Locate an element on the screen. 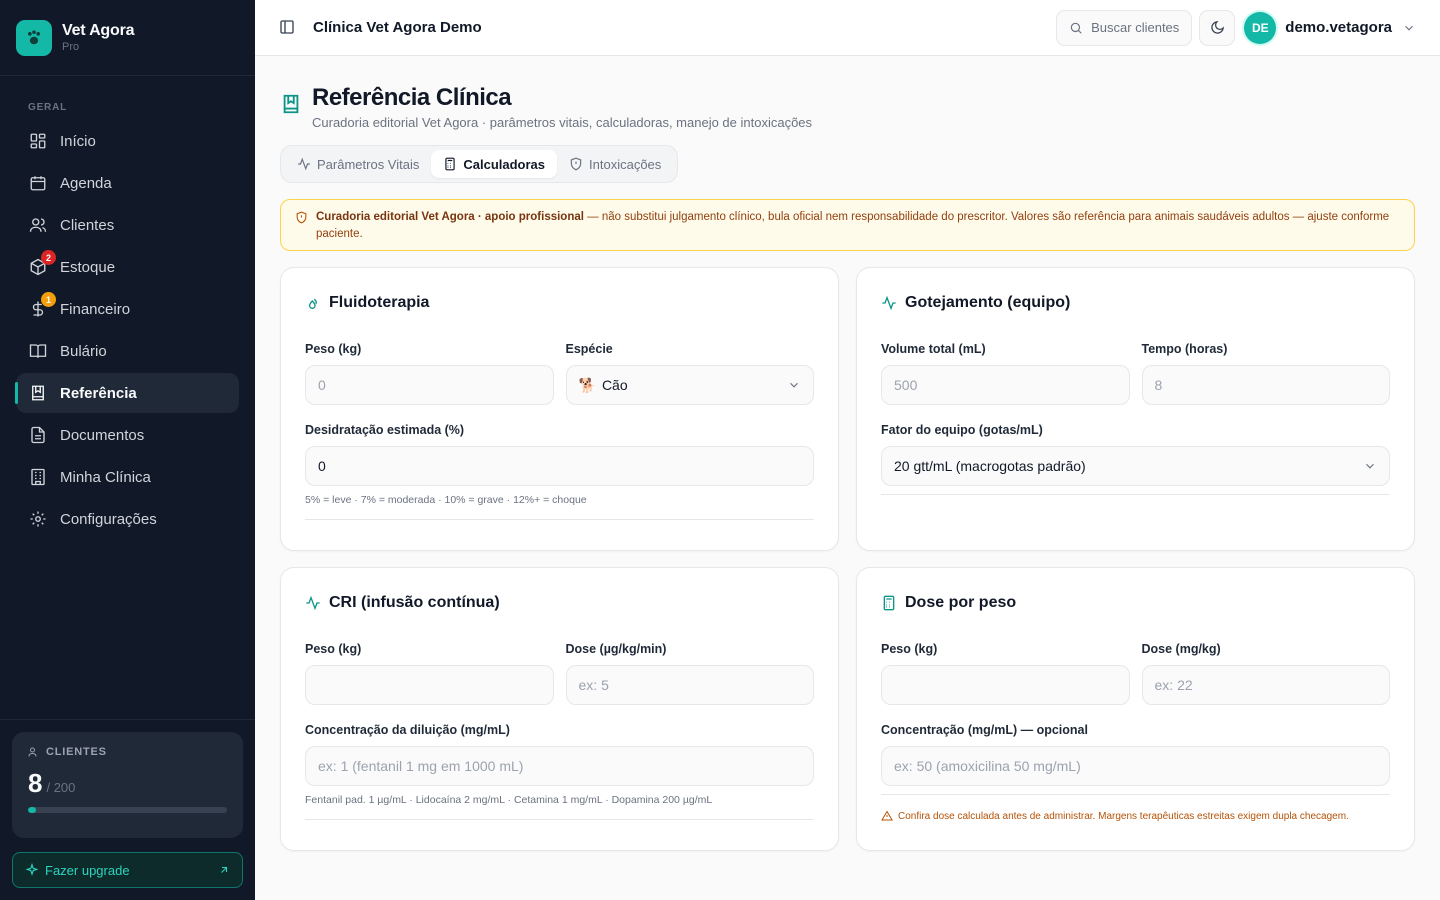 The width and height of the screenshot is (1440, 900). especie-label: Espécie is located at coordinates (589, 349).